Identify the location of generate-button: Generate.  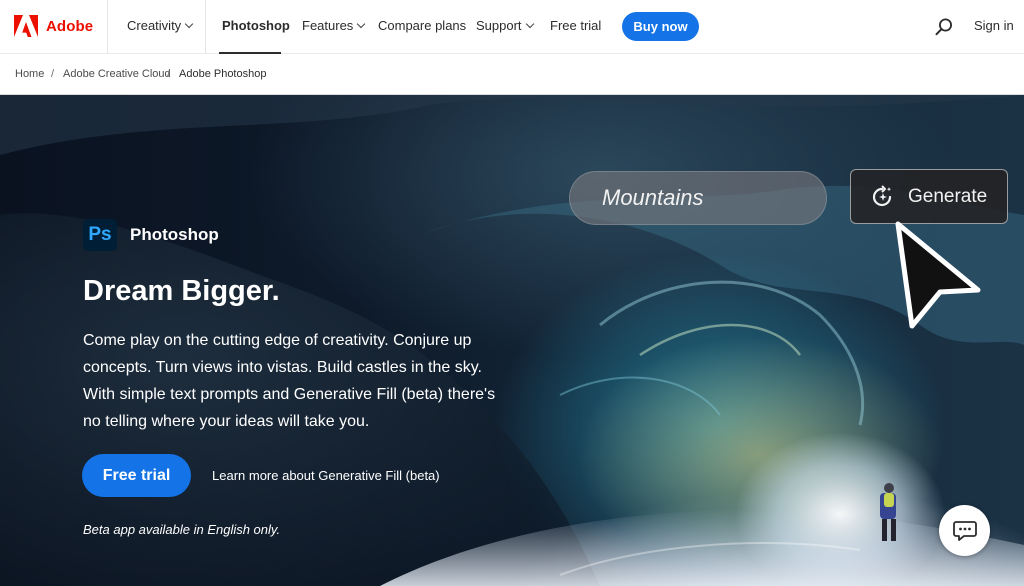
(929, 196).